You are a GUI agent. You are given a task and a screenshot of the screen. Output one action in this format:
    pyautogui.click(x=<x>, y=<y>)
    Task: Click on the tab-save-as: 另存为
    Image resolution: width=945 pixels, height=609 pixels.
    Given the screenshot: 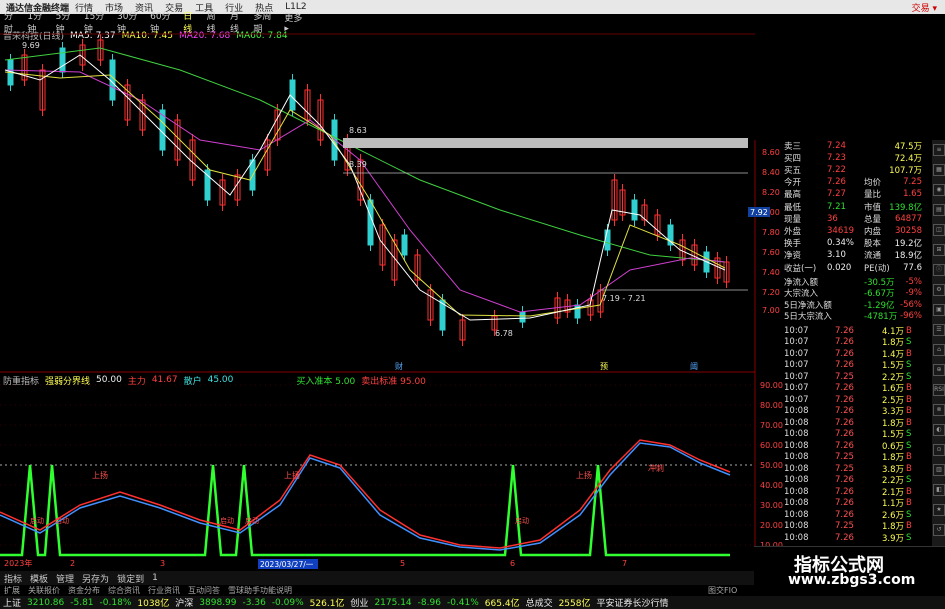 What is the action you would take?
    pyautogui.click(x=95, y=578)
    